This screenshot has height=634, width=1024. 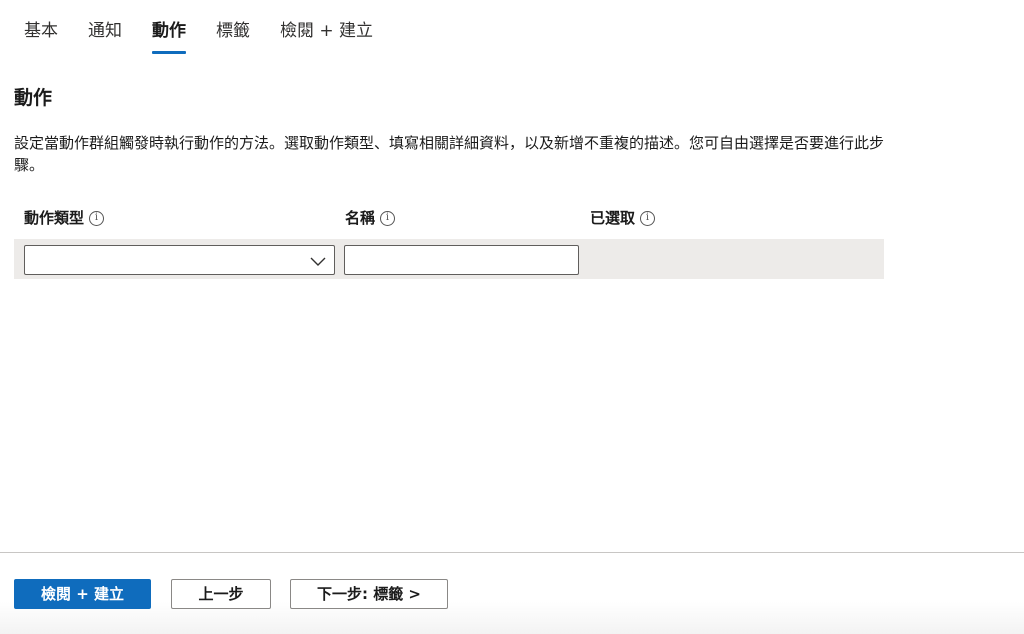 I want to click on previous-button: 上一步, so click(x=221, y=594).